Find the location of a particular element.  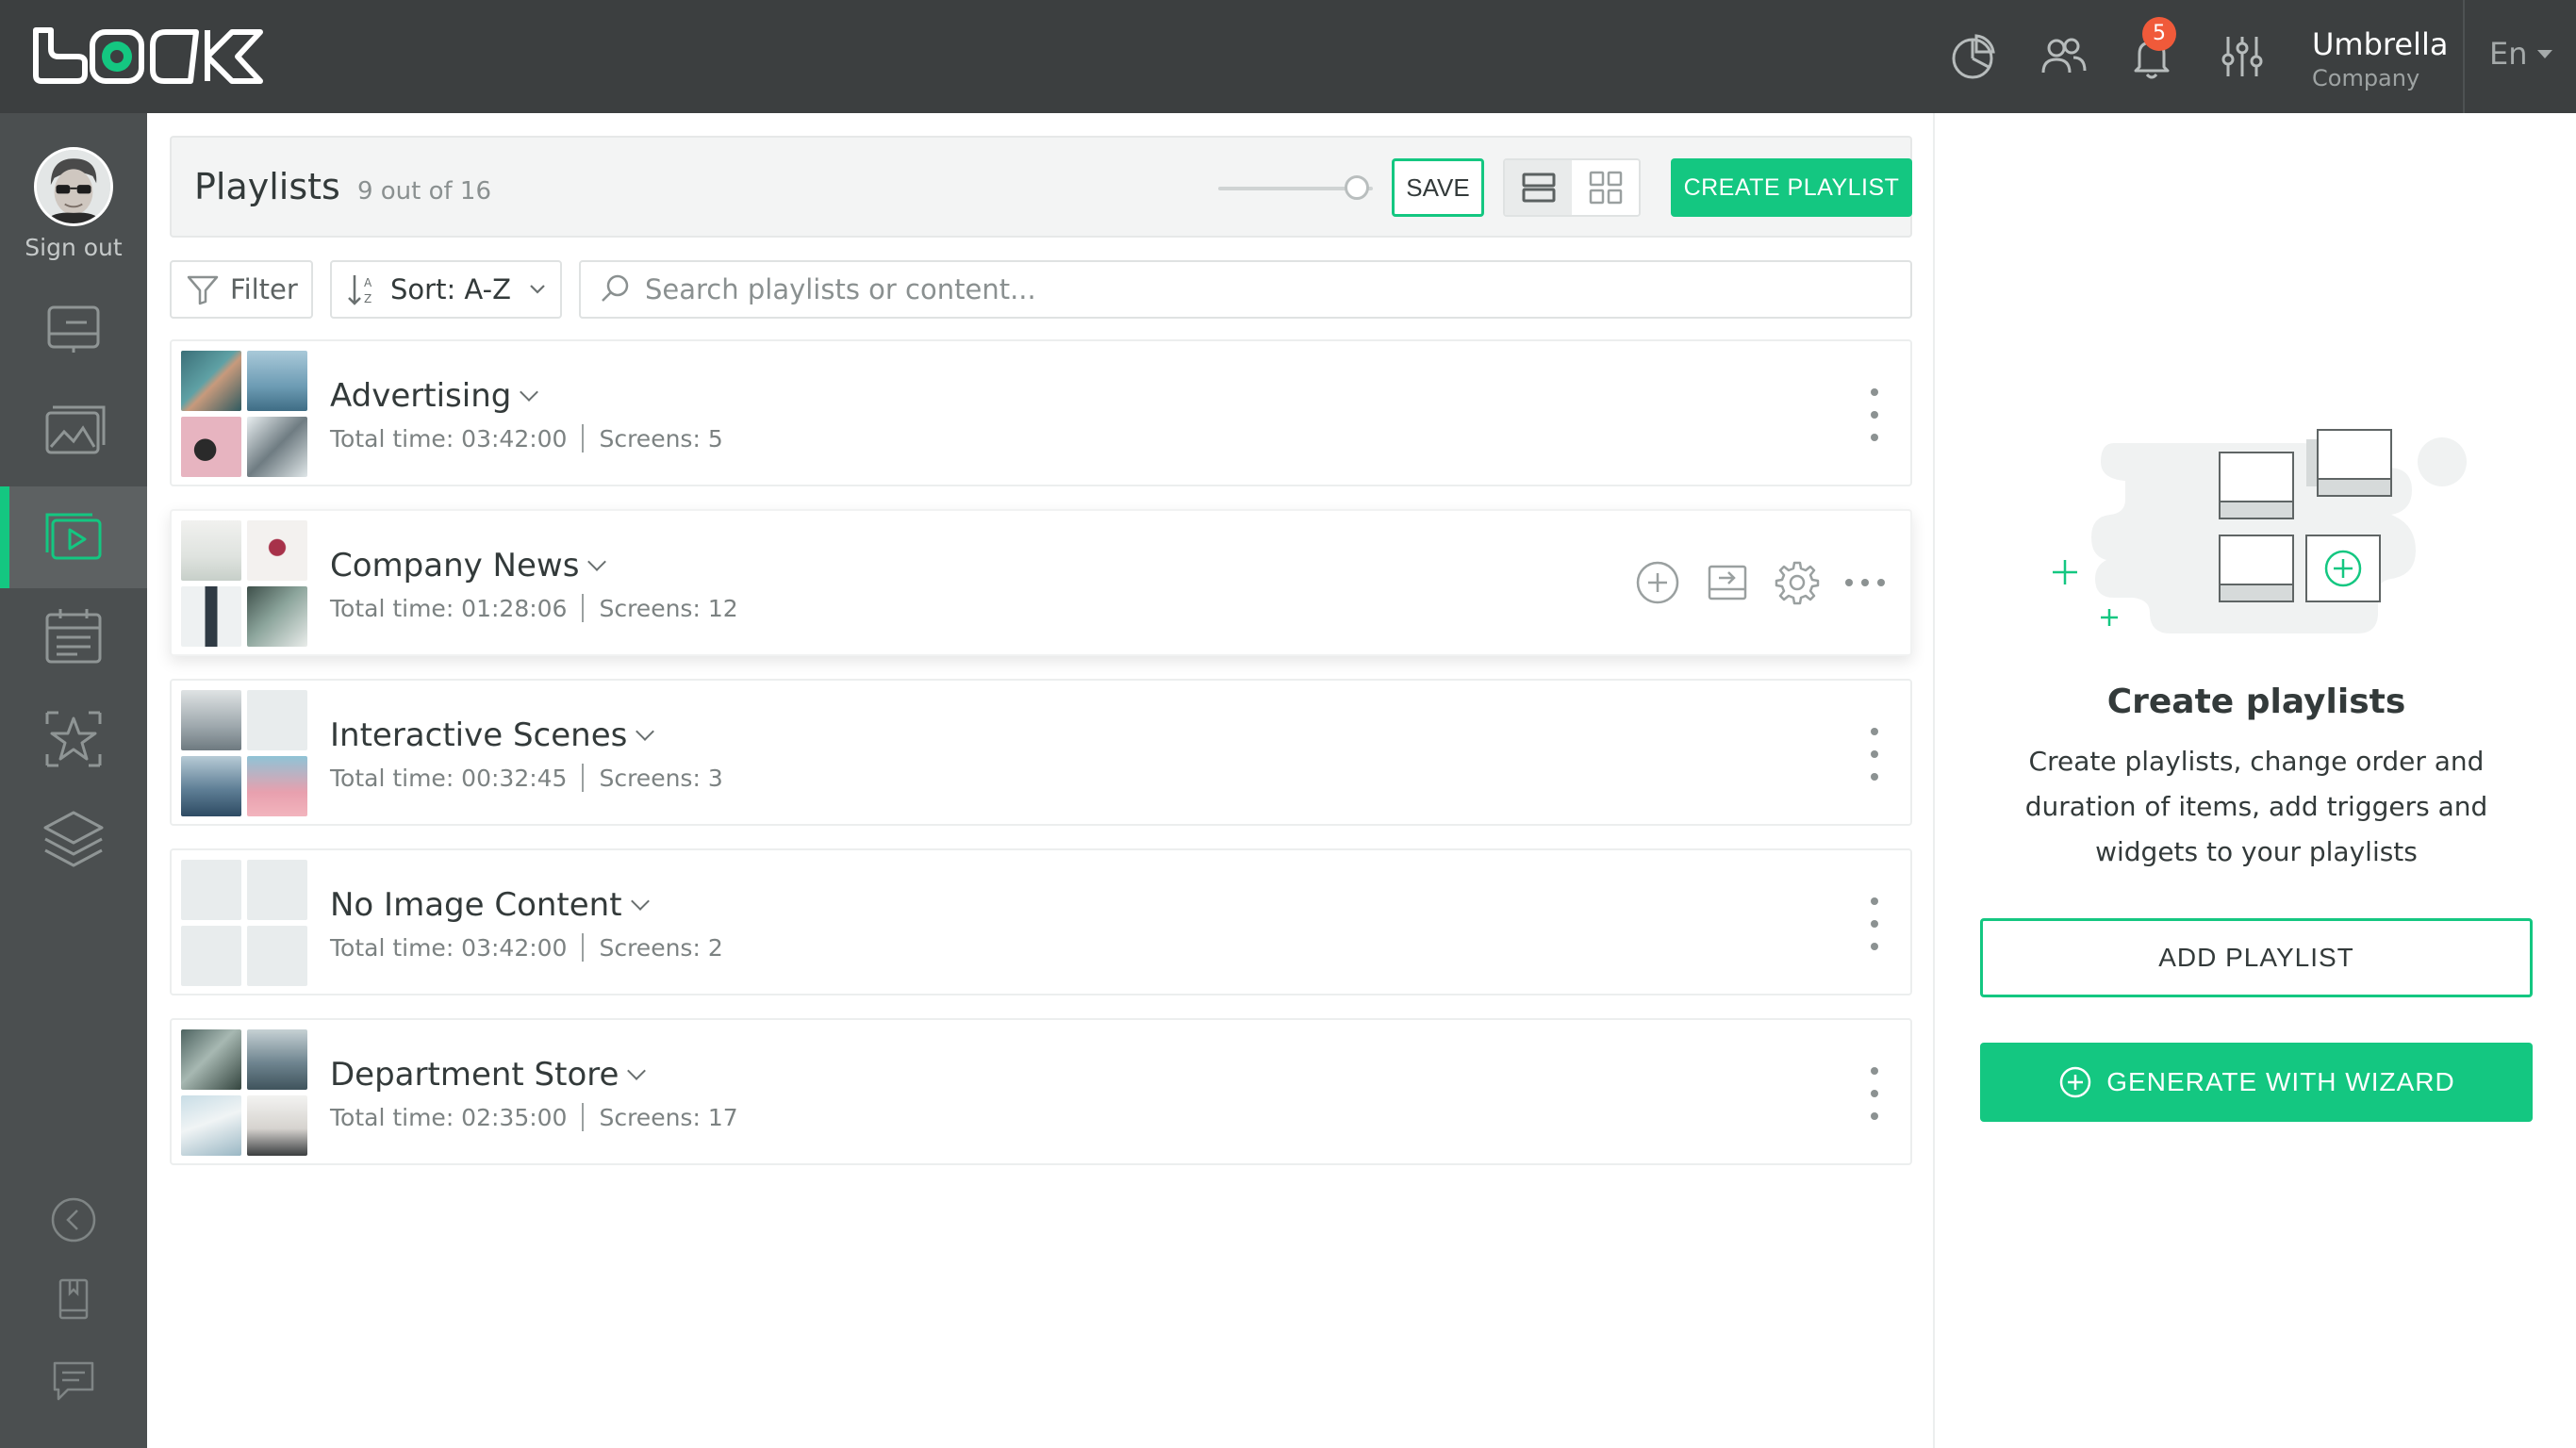

schedule-icon is located at coordinates (73, 636).